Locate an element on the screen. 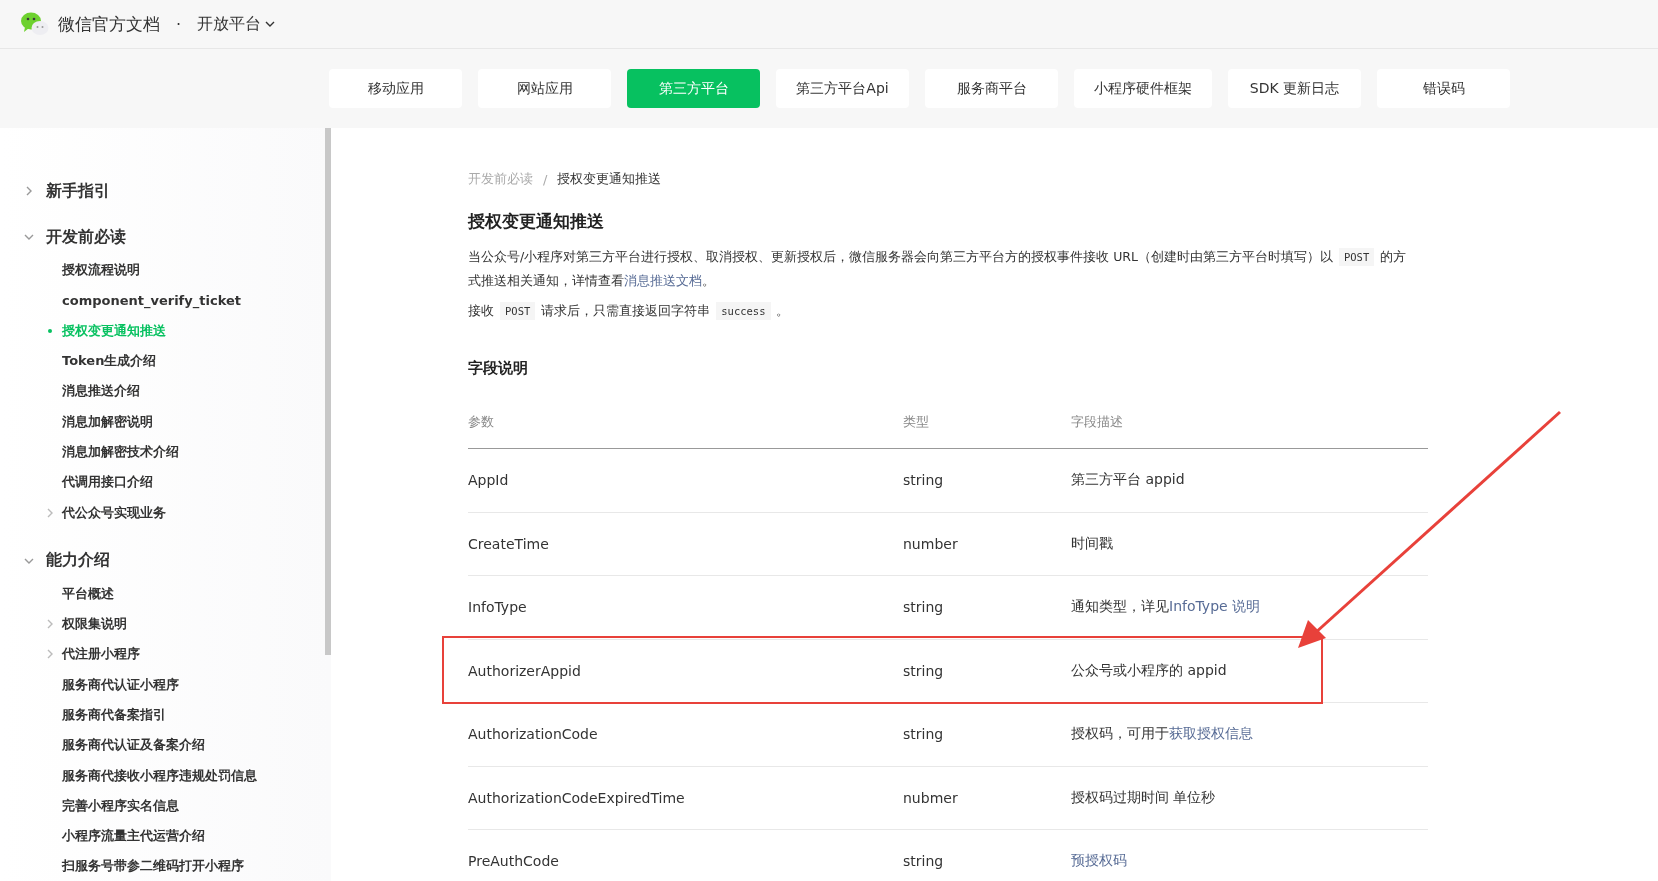  bullet-icon is located at coordinates (50, 330).